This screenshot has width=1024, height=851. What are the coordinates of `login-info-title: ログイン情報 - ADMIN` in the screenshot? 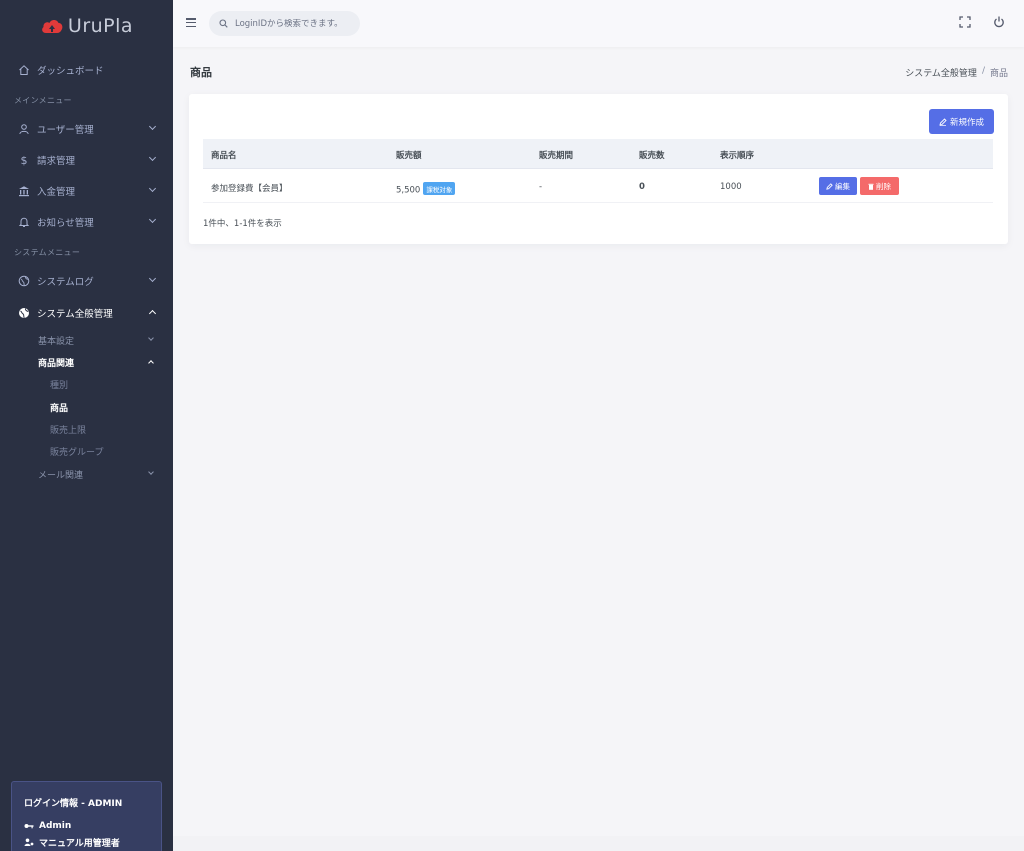 It's located at (73, 804).